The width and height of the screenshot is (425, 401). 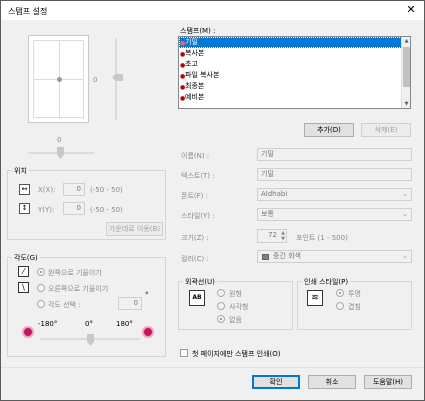 What do you see at coordinates (354, 307) in the screenshot?
I see `print-option-overlay: 겹침` at bounding box center [354, 307].